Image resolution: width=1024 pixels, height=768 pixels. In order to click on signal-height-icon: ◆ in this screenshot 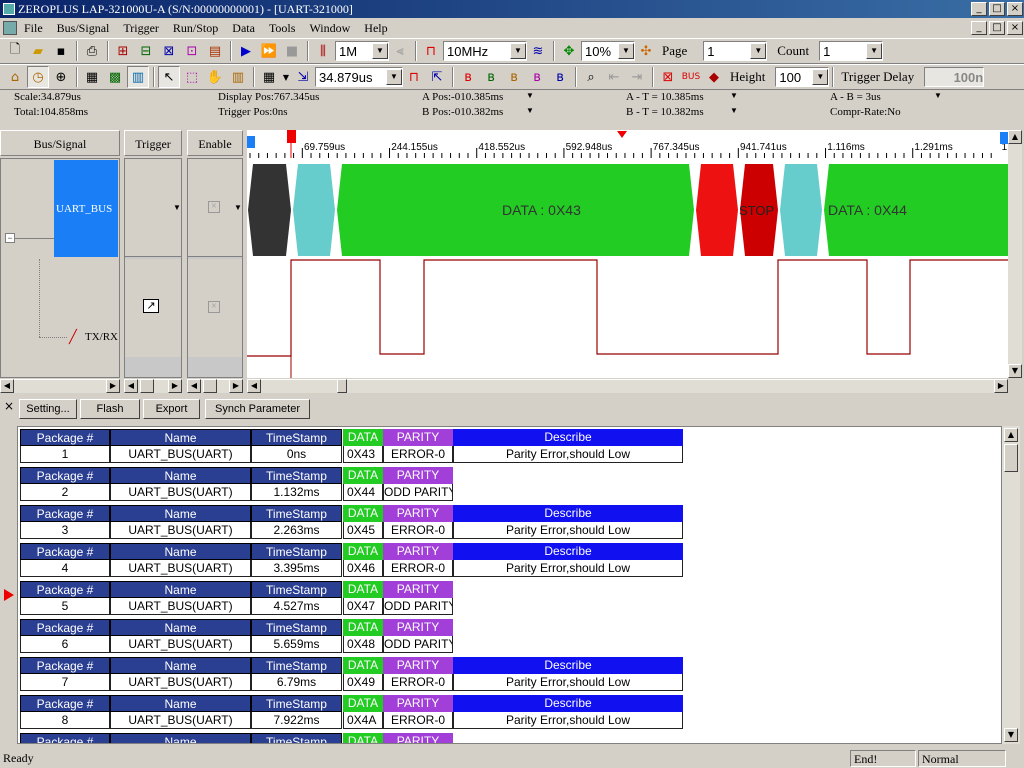, I will do `click(714, 77)`.